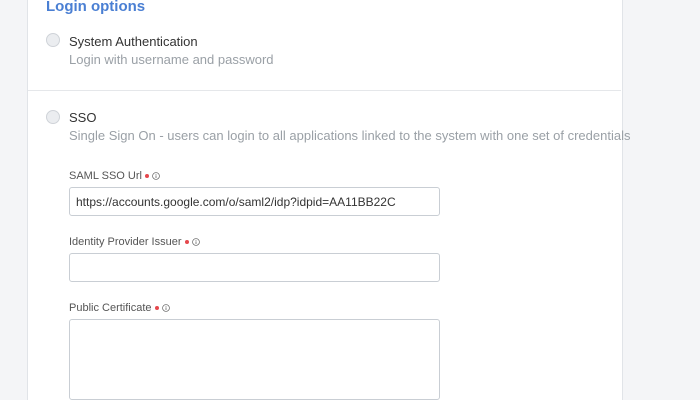 This screenshot has height=400, width=700. I want to click on identity-provider-issuer-label: Identity Provider Issuer, so click(125, 242).